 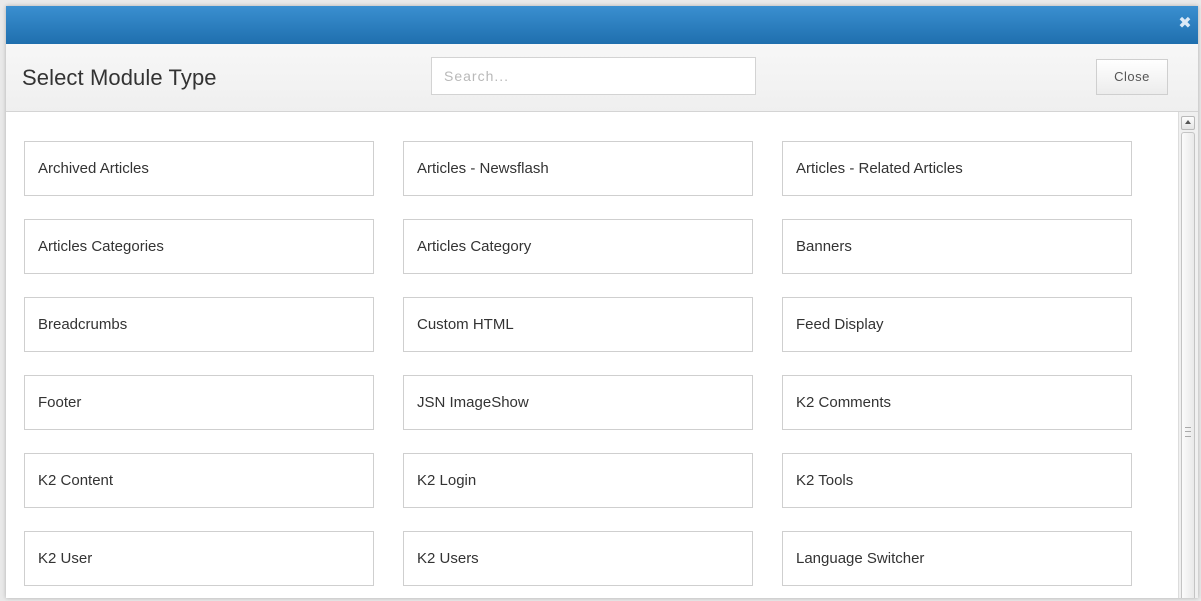 What do you see at coordinates (957, 480) in the screenshot?
I see `module-item-k2-tools: K2 Tools` at bounding box center [957, 480].